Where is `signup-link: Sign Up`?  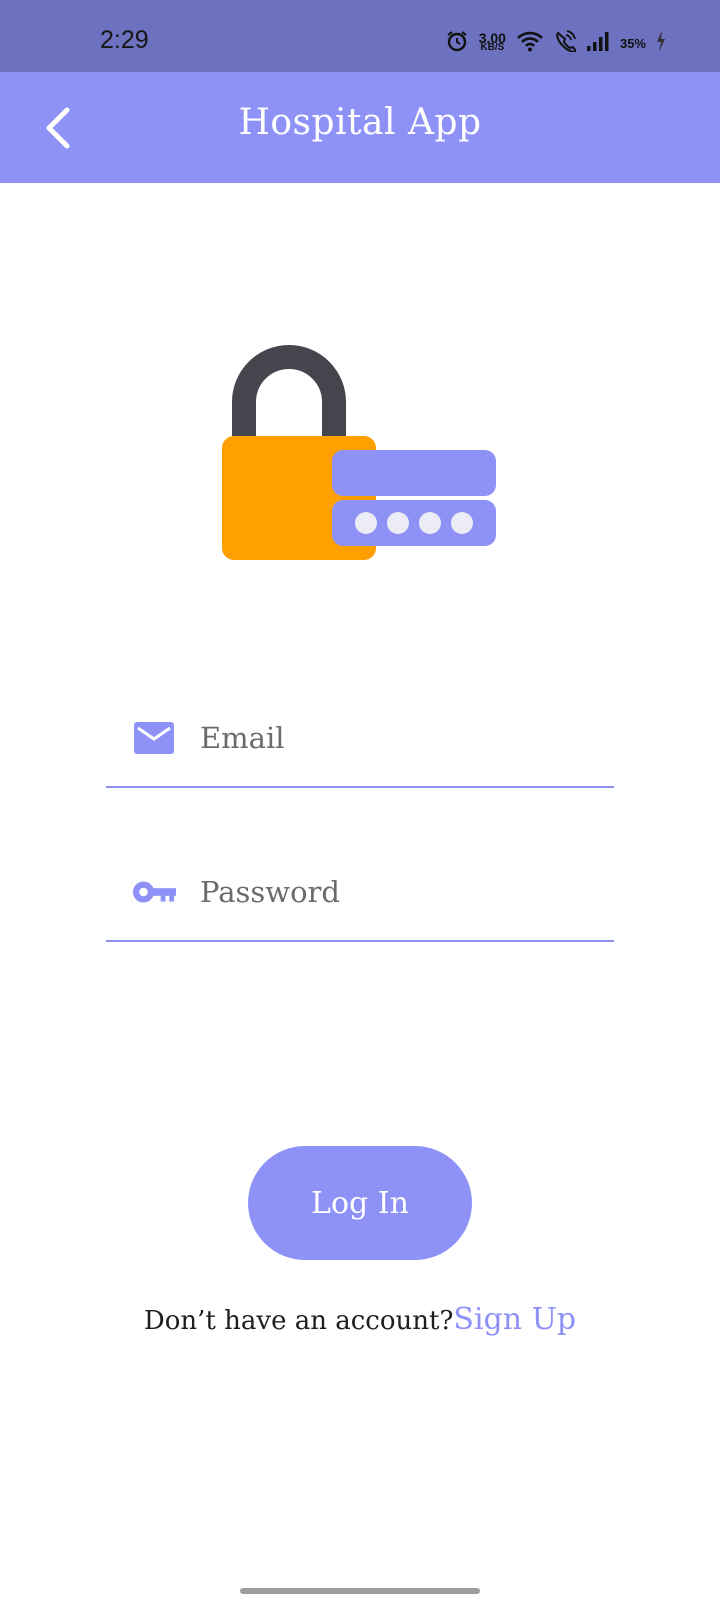 signup-link: Sign Up is located at coordinates (514, 1319).